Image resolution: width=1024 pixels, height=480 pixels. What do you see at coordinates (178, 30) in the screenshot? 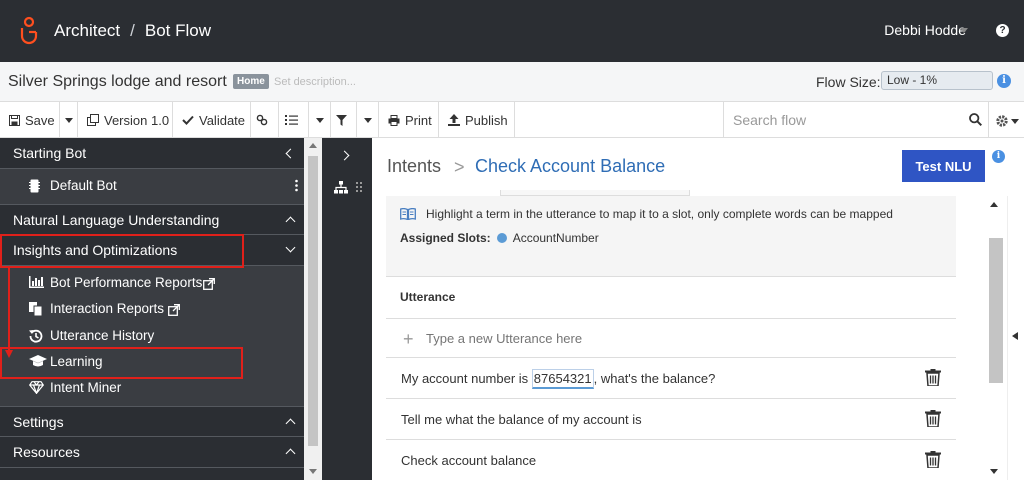
I see `section-name: Bot Flow` at bounding box center [178, 30].